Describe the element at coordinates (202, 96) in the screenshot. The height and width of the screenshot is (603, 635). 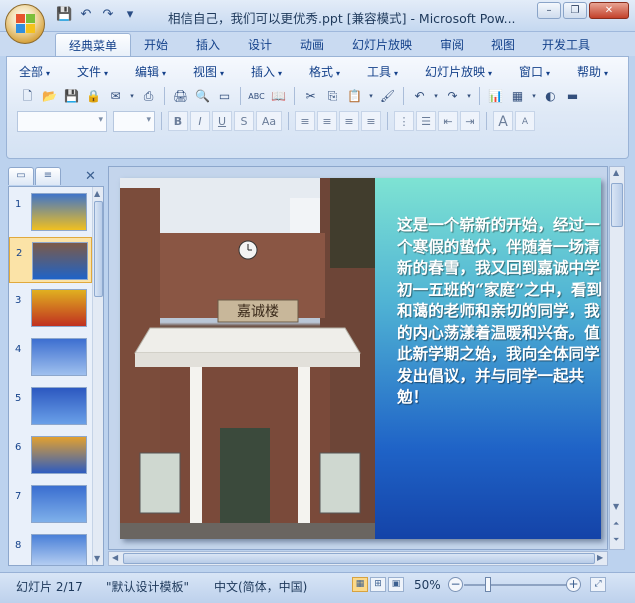
I see `print-preview-icon: 🔍` at that location.